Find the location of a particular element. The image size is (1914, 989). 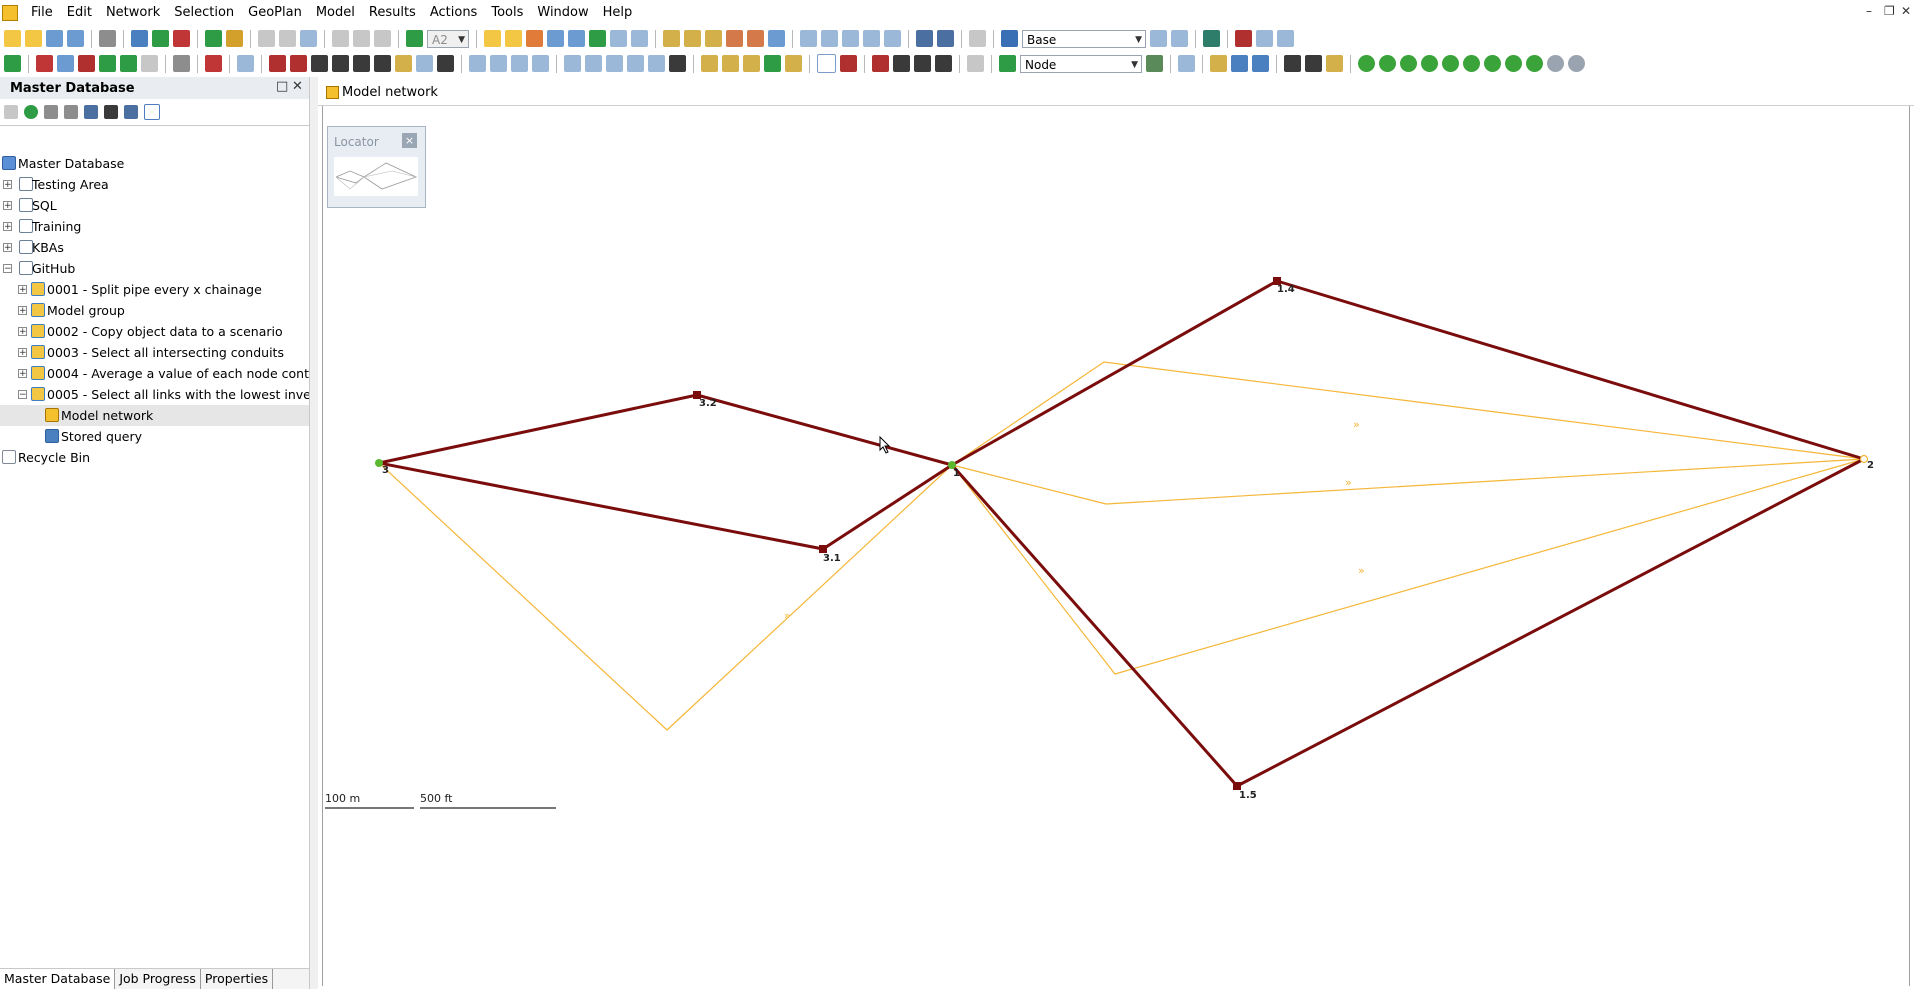

report-icon is located at coordinates (639, 38).